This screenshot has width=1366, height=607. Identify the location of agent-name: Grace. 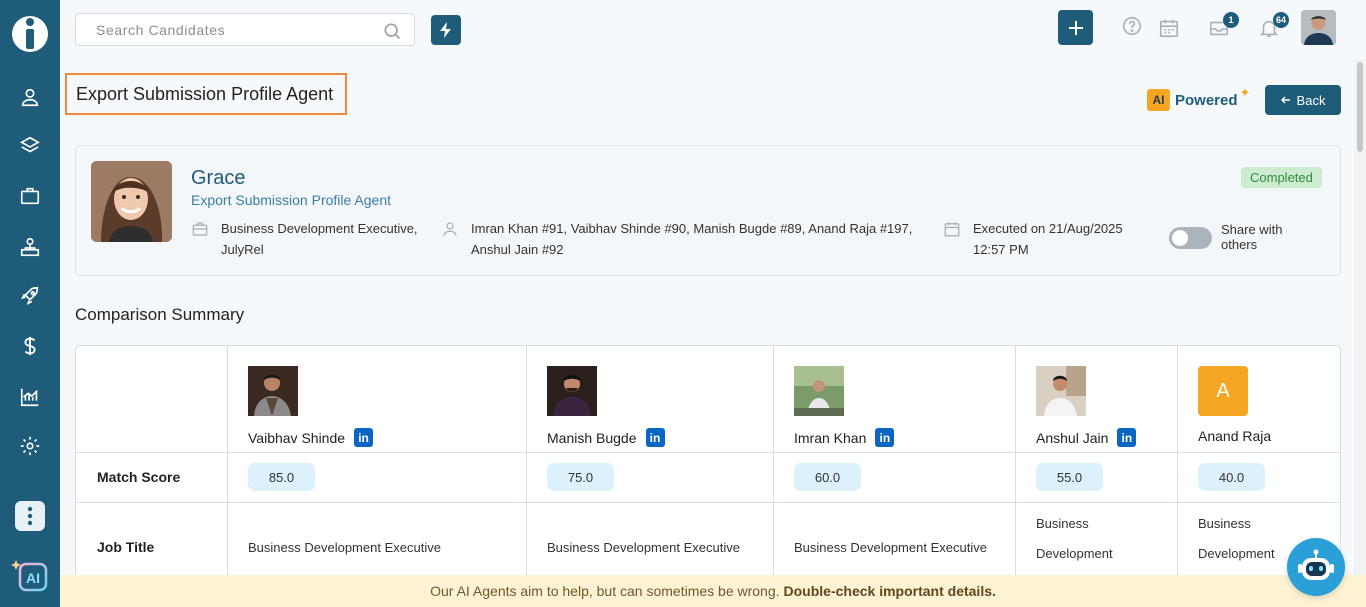
(218, 178).